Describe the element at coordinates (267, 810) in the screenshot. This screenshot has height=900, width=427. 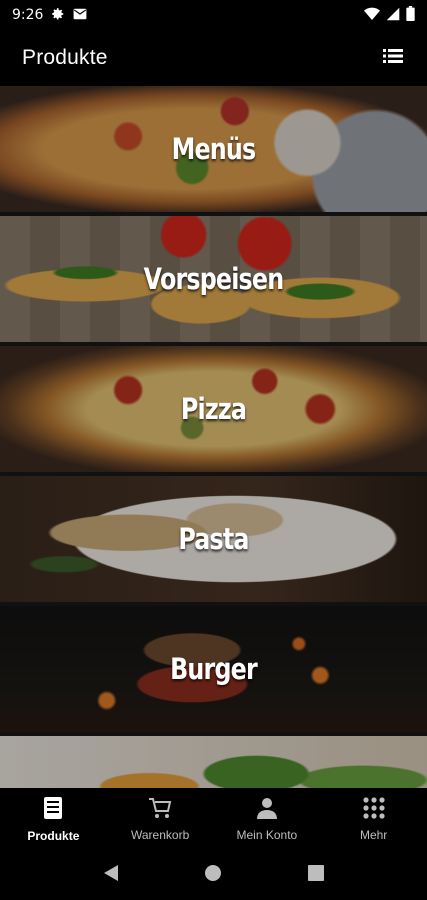
I see `person-icon` at that location.